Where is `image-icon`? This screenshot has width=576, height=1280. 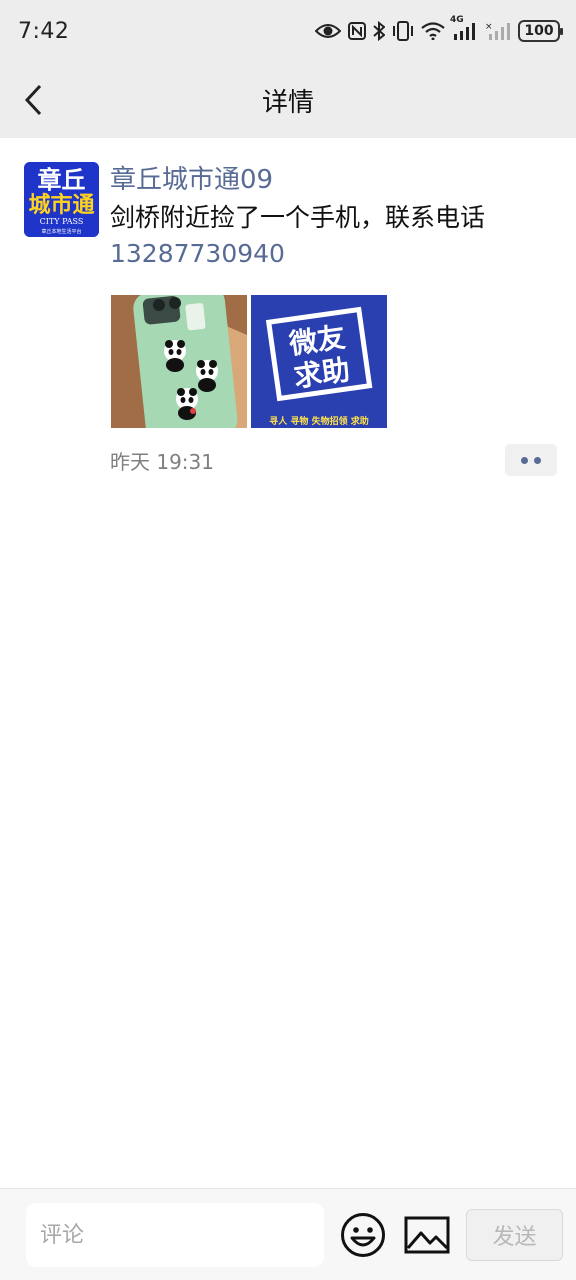 image-icon is located at coordinates (427, 1235).